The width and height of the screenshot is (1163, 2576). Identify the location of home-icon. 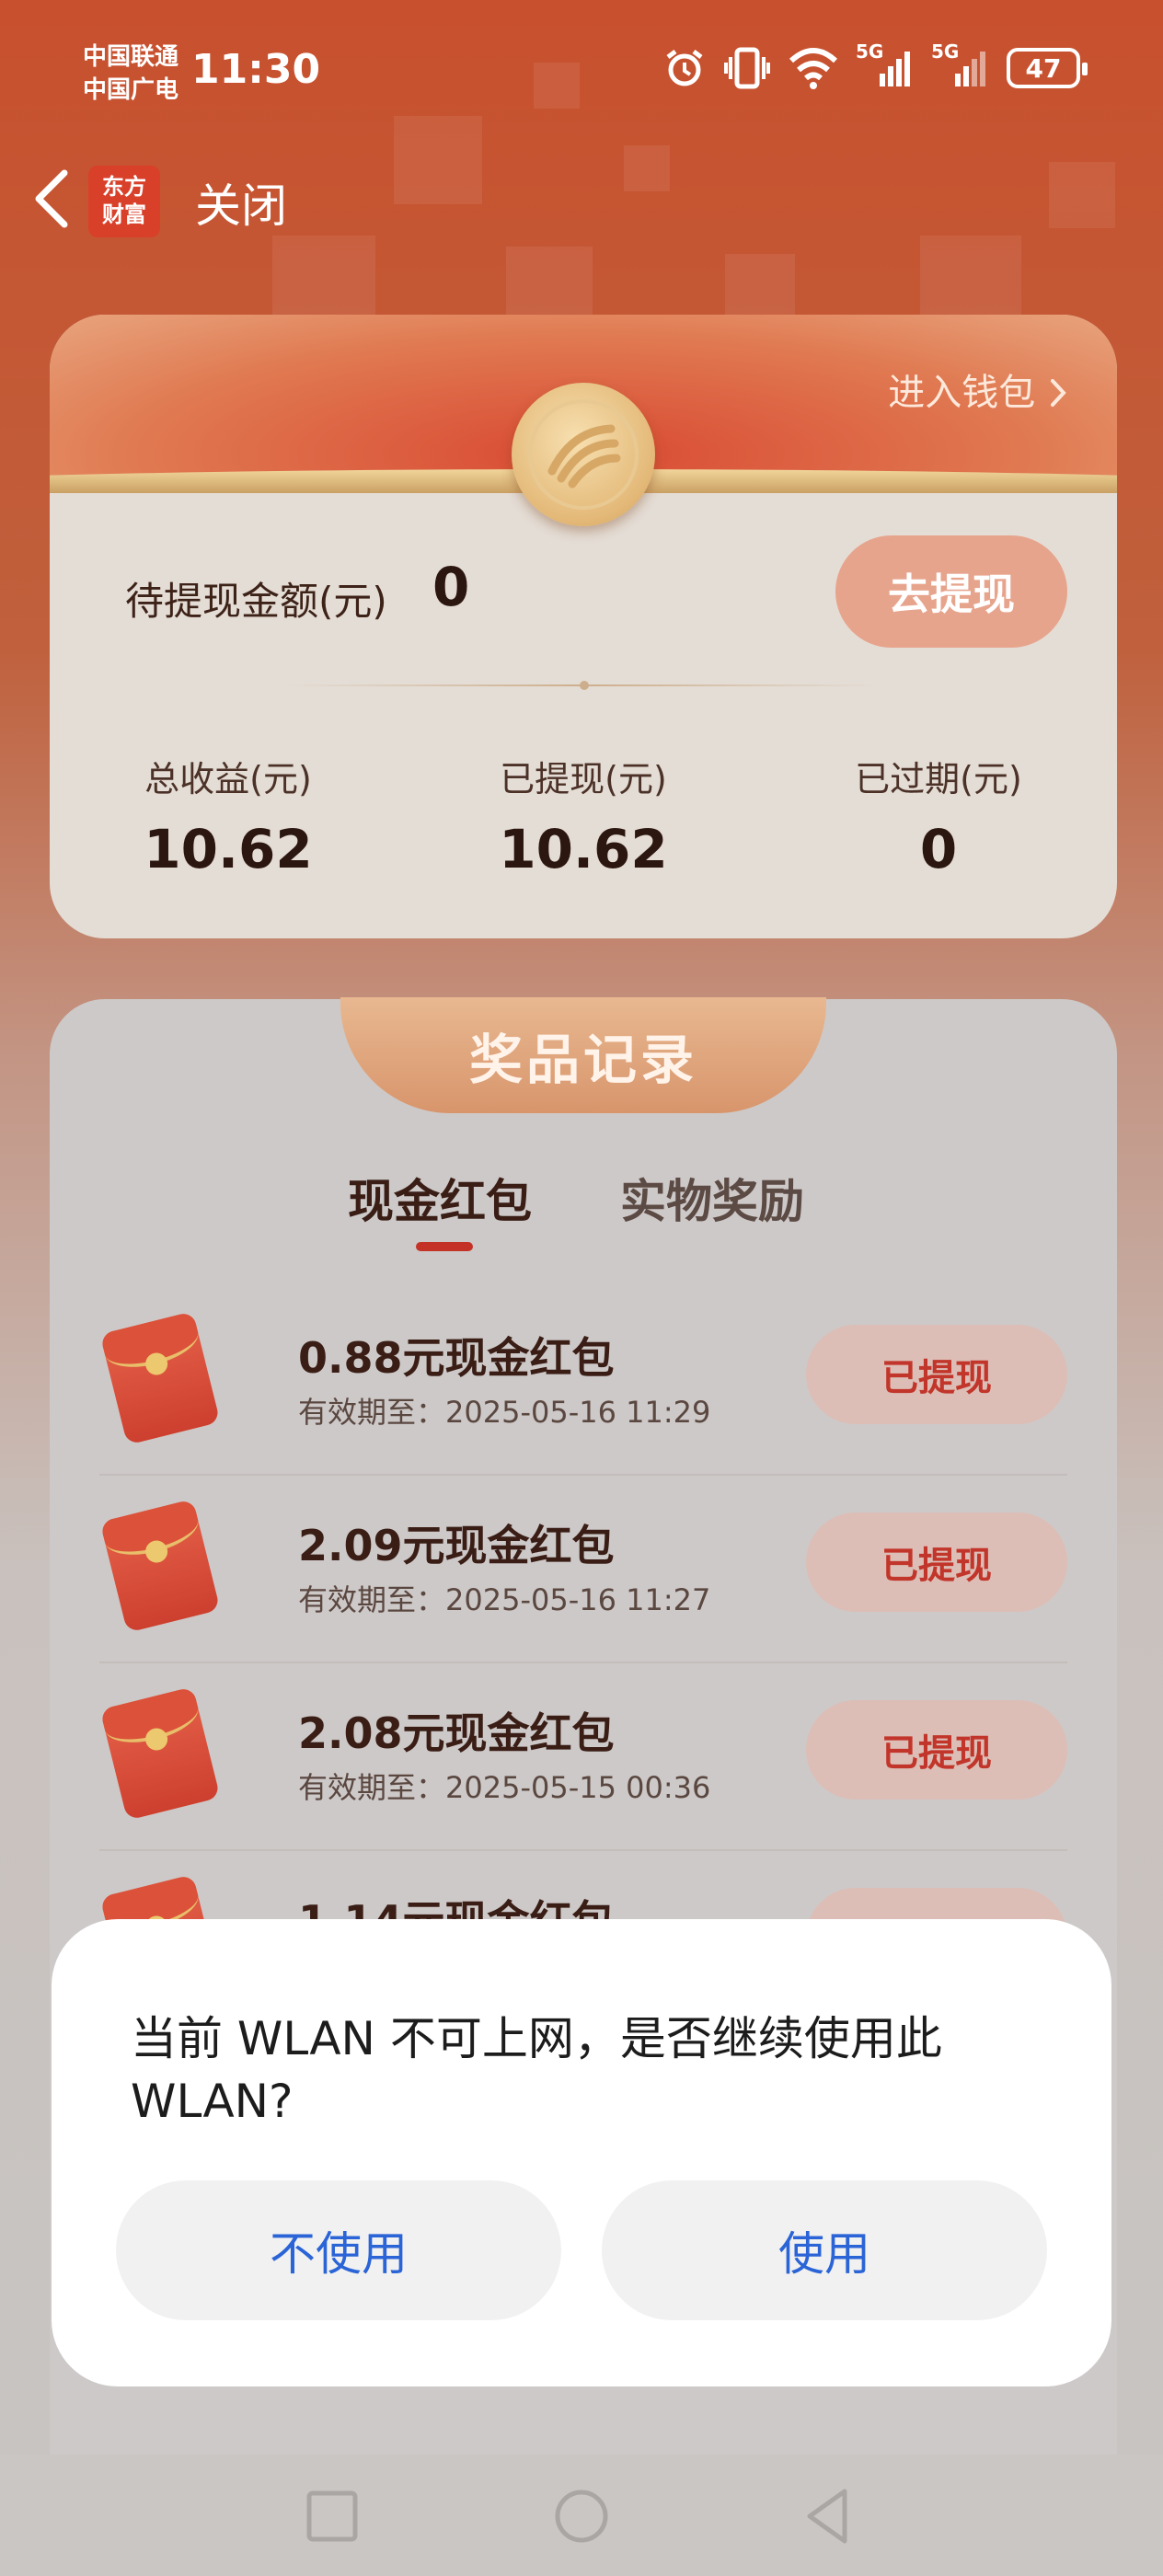
(581, 2516).